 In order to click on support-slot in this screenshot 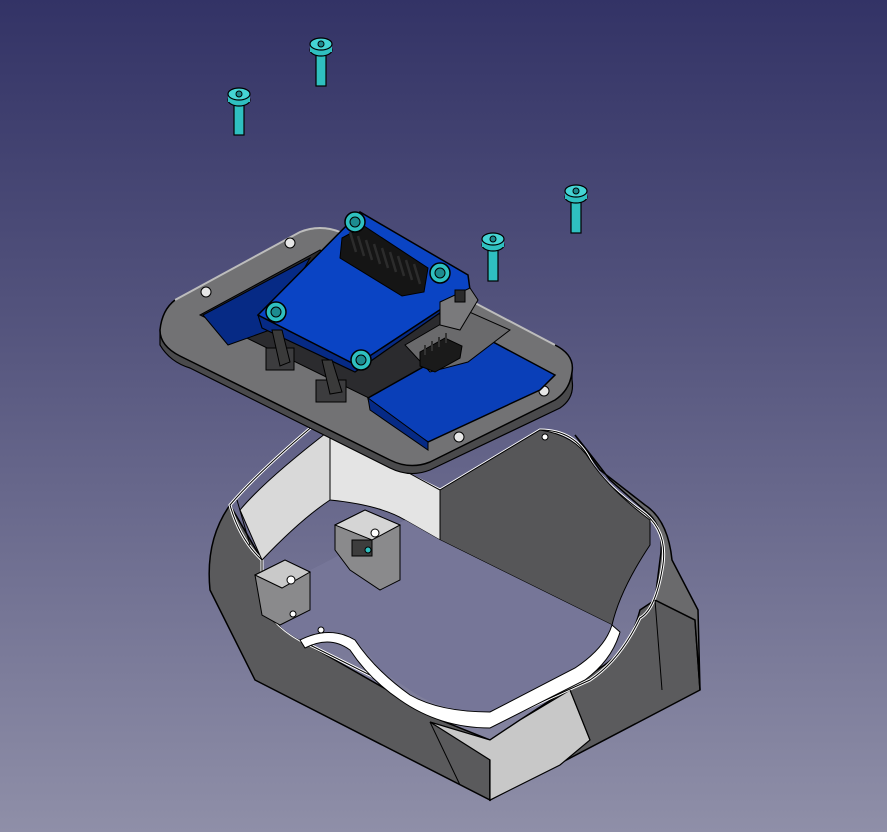, I will do `click(460, 296)`.